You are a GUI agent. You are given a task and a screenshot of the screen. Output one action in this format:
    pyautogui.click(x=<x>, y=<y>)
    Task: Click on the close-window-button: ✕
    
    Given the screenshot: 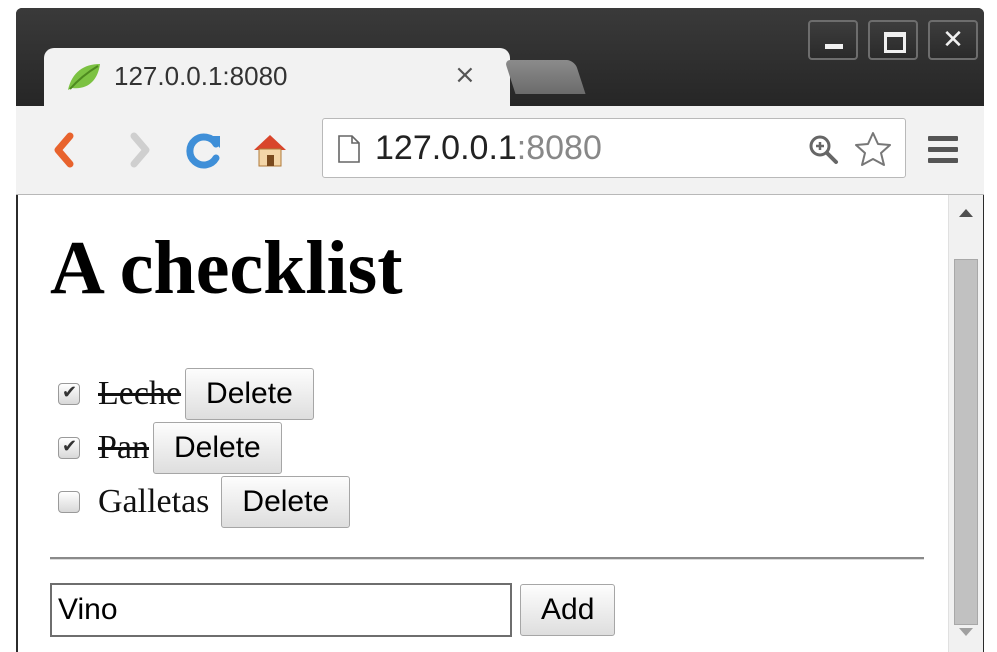 What is the action you would take?
    pyautogui.click(x=953, y=40)
    